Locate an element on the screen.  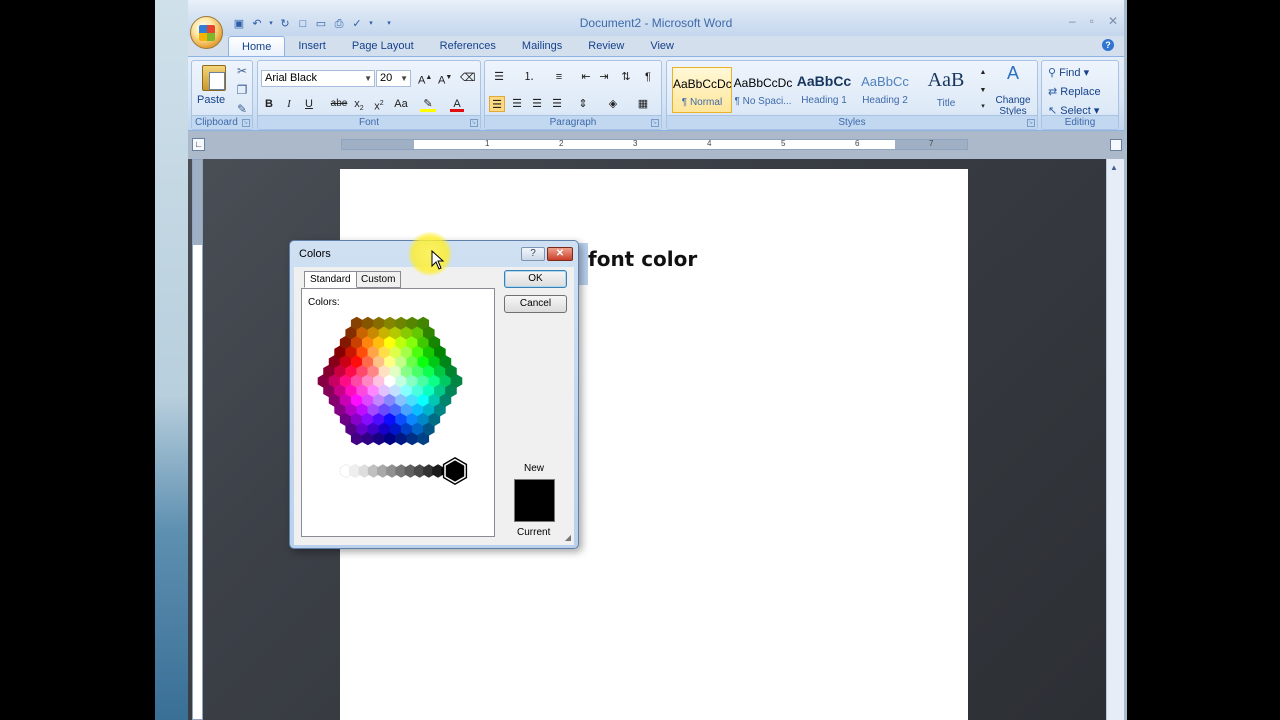
editing-group: ⚲ Find ▾ ⇄ Replace ↖ Select ▾ Editing is located at coordinates (1080, 95).